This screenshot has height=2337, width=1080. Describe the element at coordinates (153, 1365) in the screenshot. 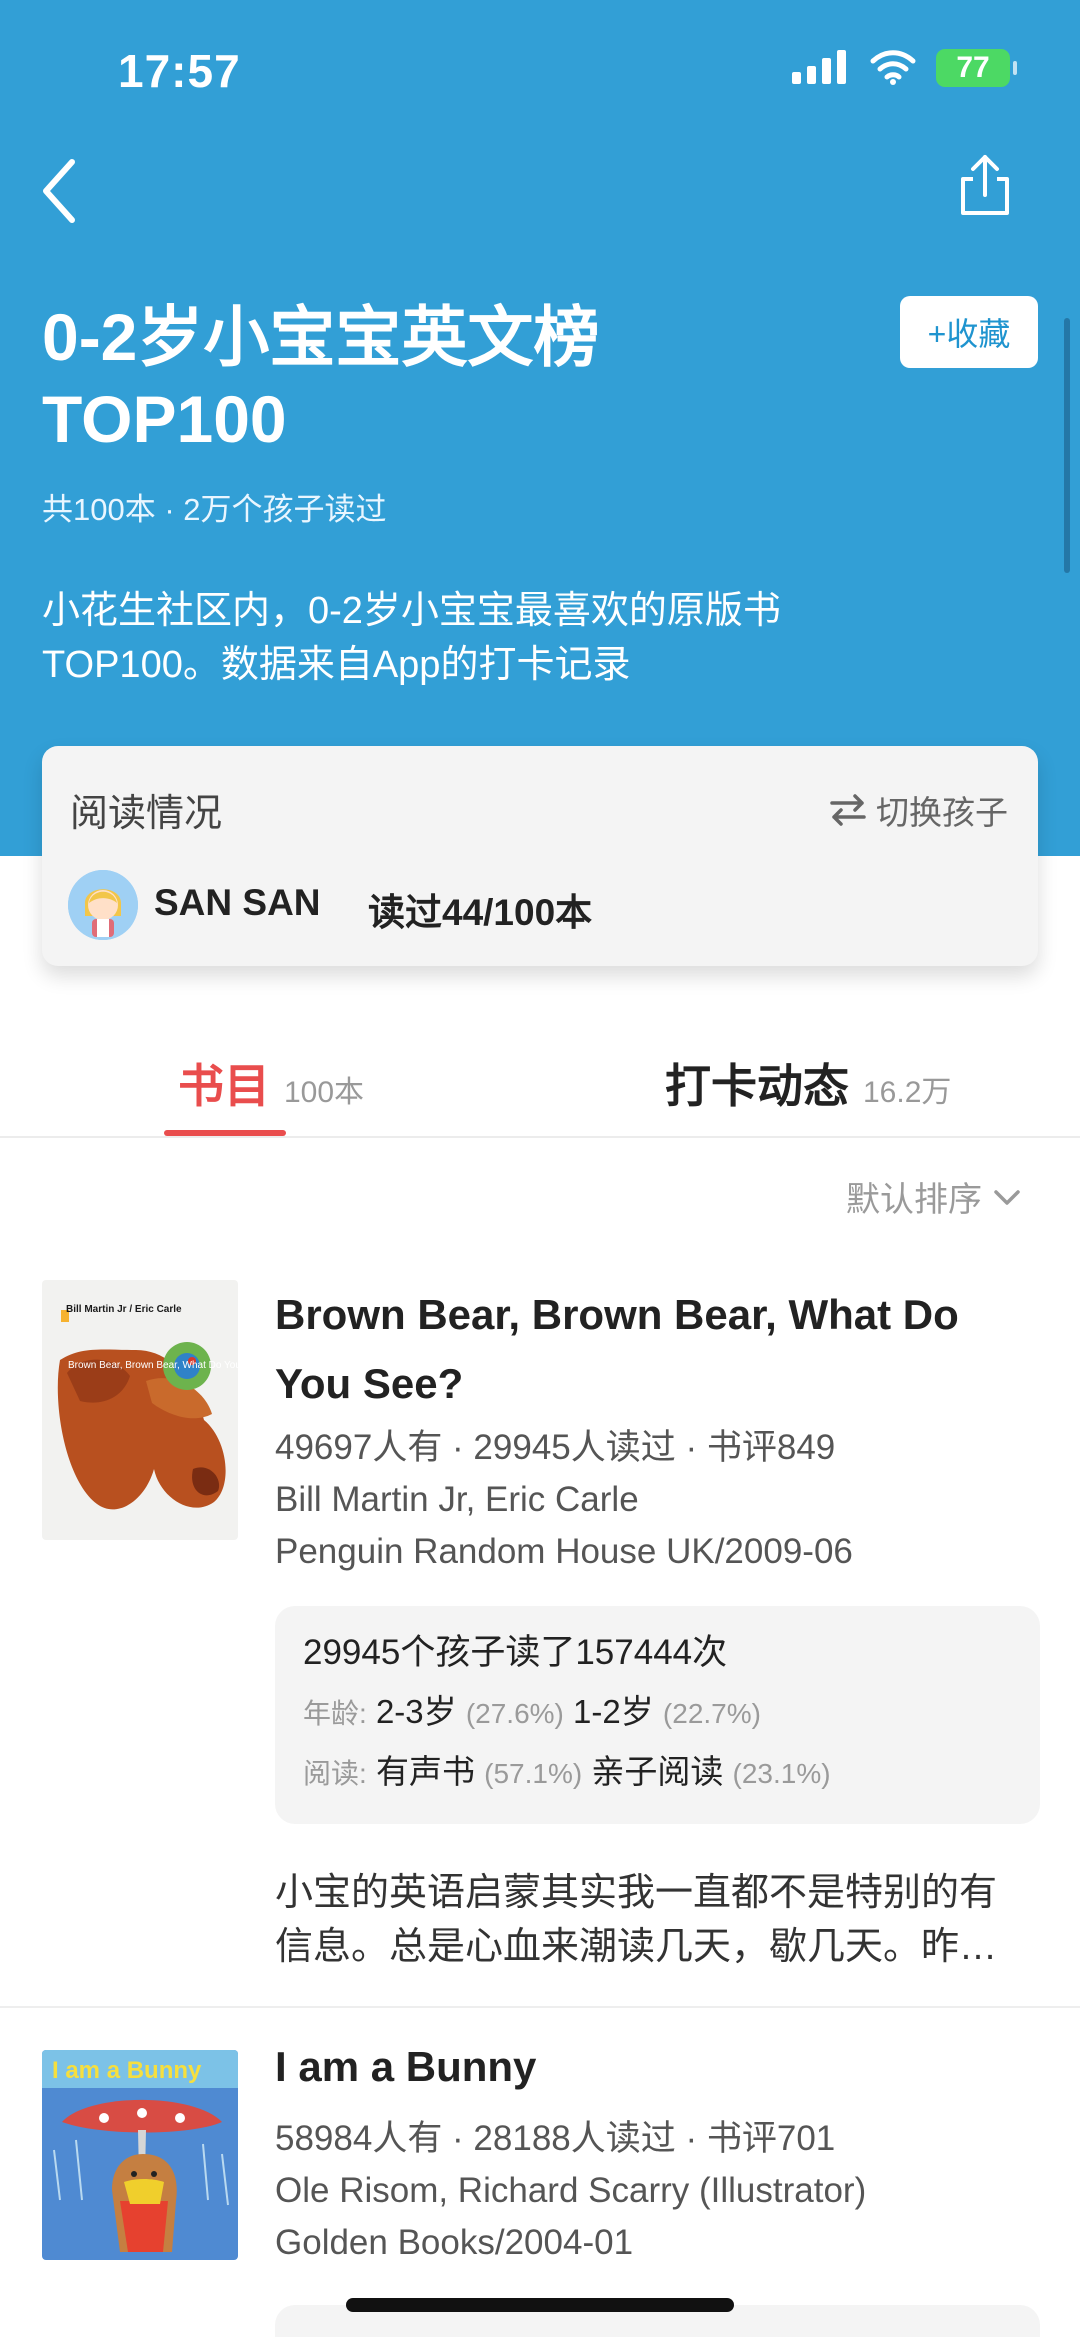

I see `cover-title-line: Brown Bear, Brown Bear, What Do You See?` at that location.